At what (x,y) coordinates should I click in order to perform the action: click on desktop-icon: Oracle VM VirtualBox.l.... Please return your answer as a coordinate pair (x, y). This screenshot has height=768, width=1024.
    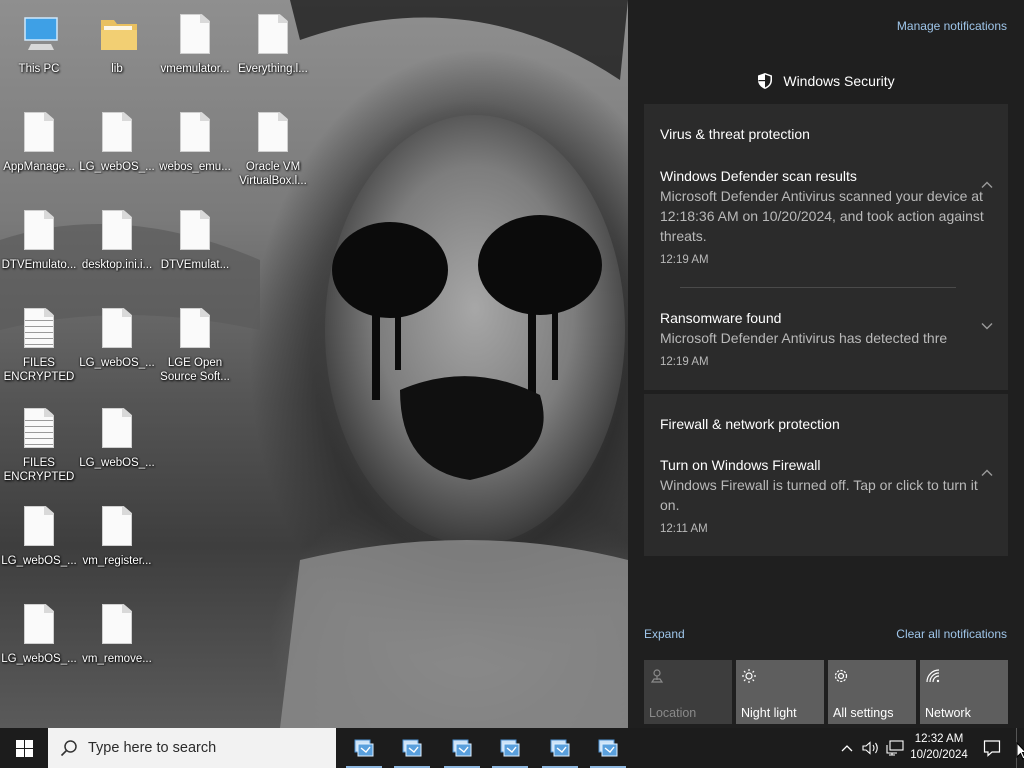
    Looking at the image, I should click on (273, 150).